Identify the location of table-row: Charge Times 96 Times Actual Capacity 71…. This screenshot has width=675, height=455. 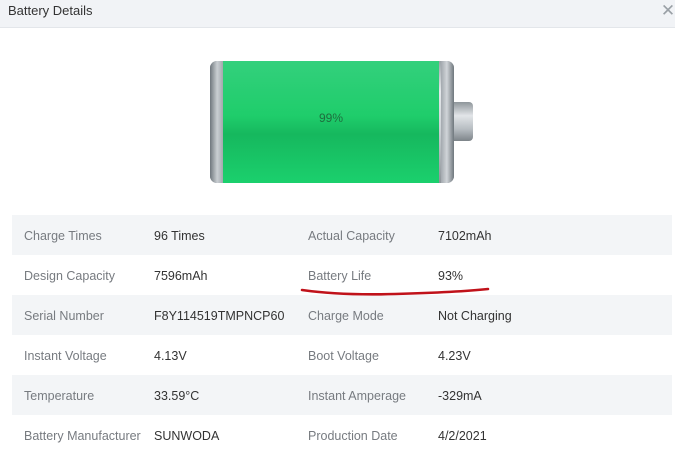
(342, 235).